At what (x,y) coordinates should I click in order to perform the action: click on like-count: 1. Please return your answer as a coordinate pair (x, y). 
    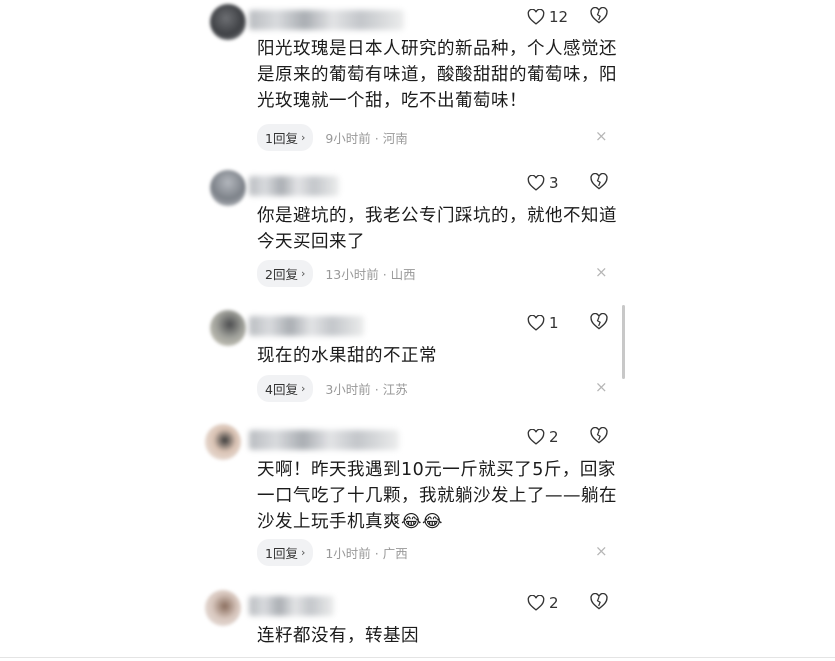
    Looking at the image, I should click on (554, 323).